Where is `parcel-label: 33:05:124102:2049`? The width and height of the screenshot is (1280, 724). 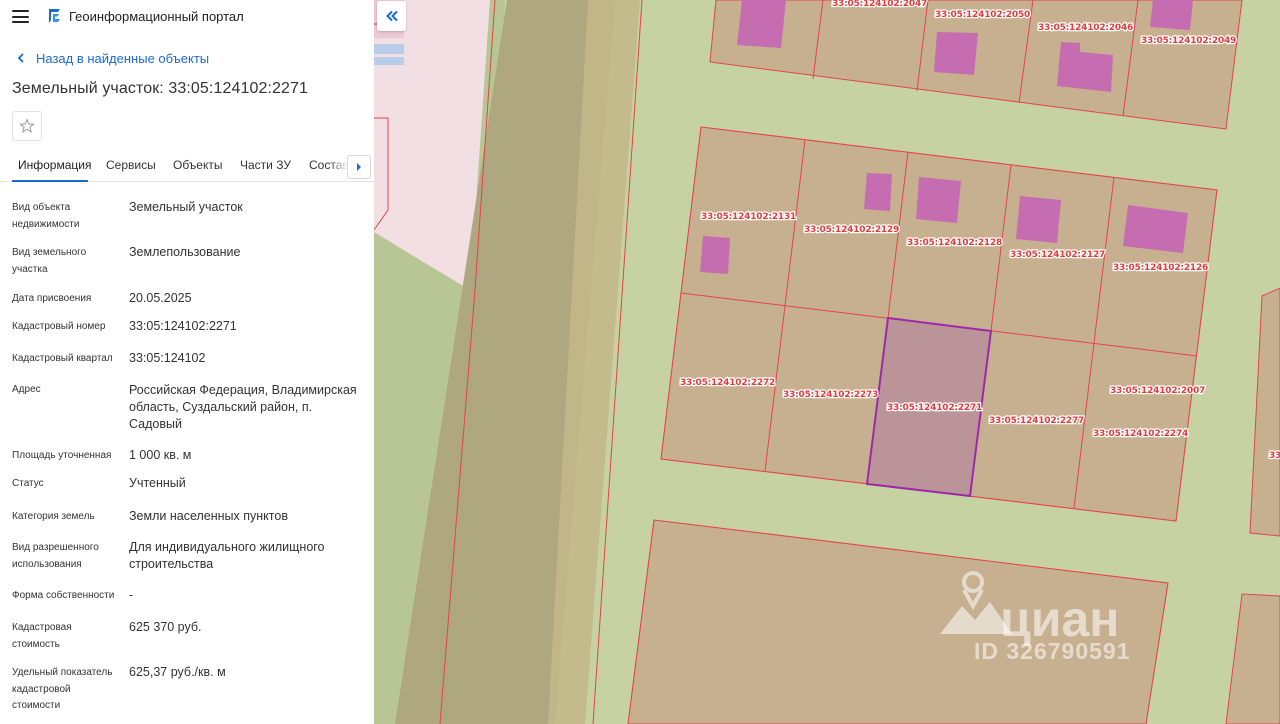
parcel-label: 33:05:124102:2049 is located at coordinates (1188, 41).